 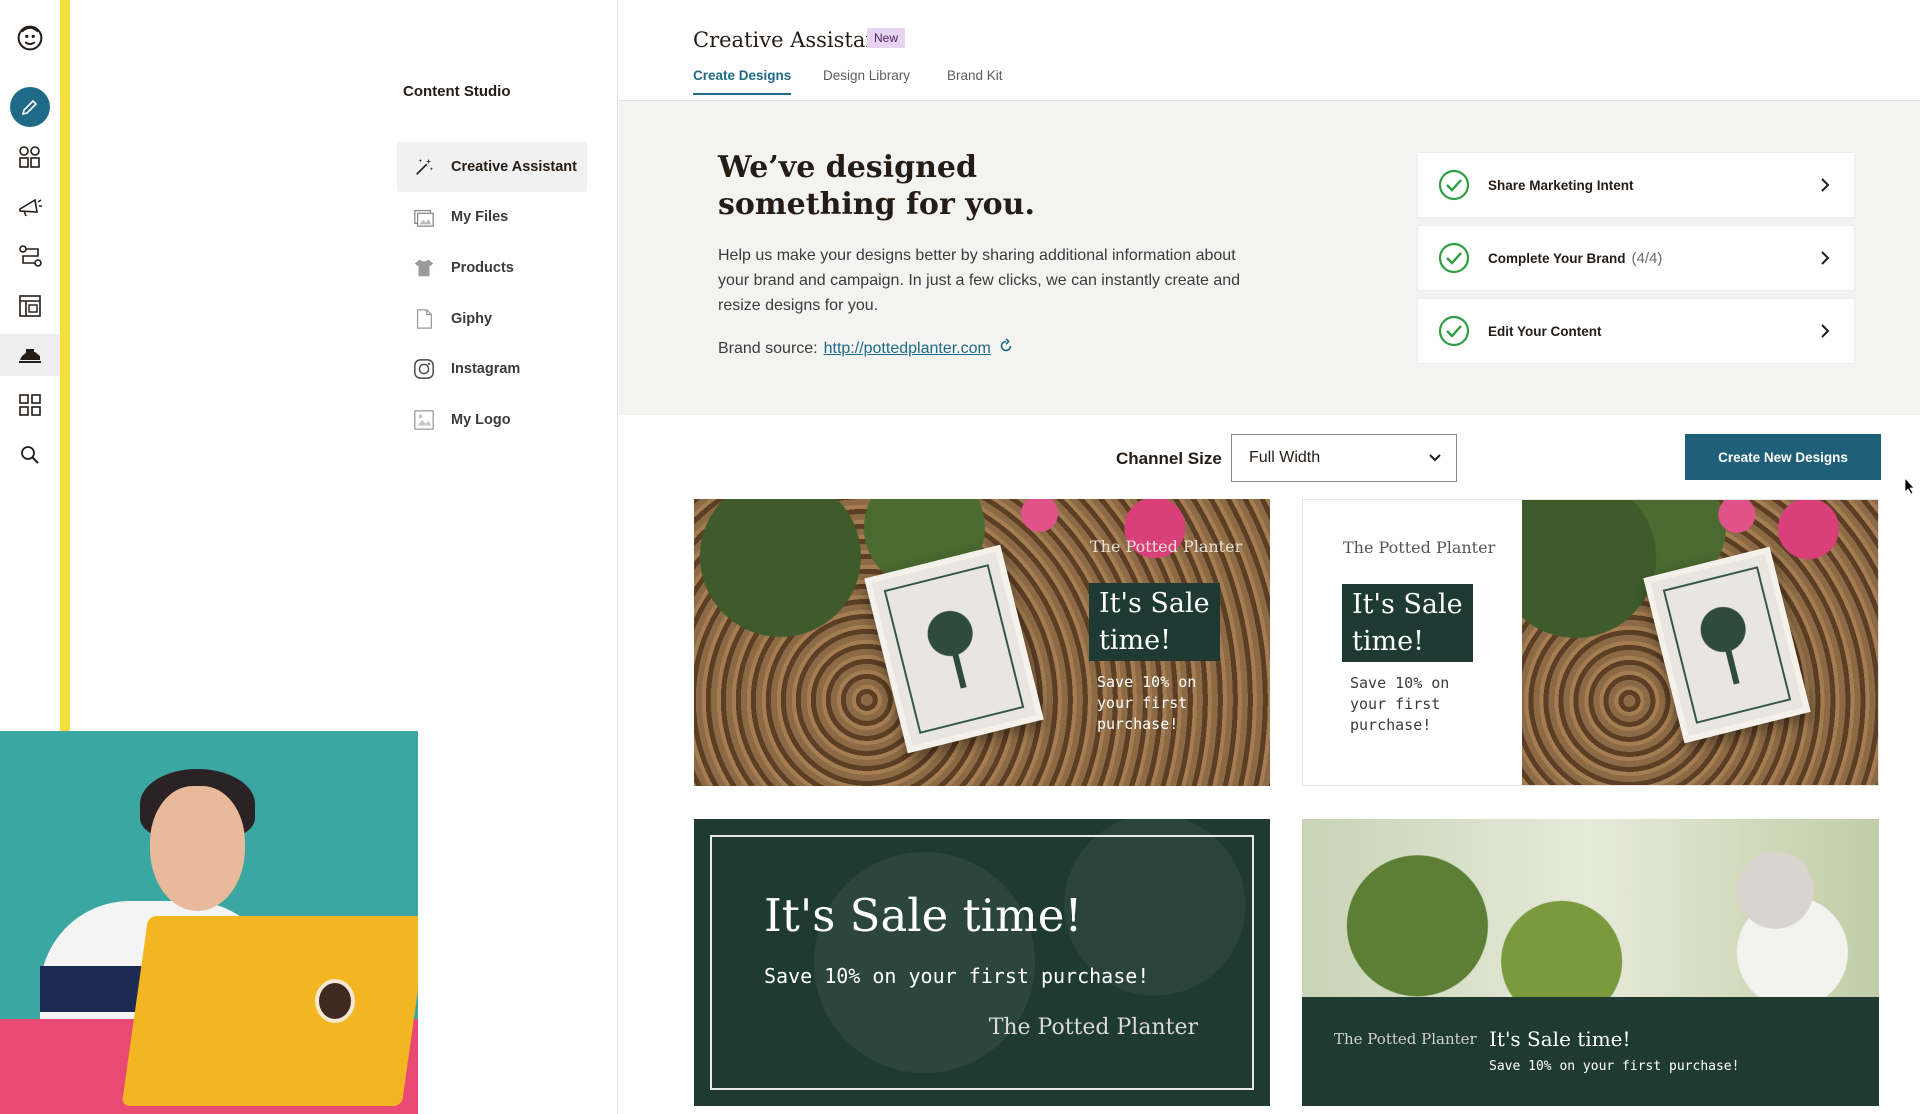 I want to click on images-icon, so click(x=424, y=217).